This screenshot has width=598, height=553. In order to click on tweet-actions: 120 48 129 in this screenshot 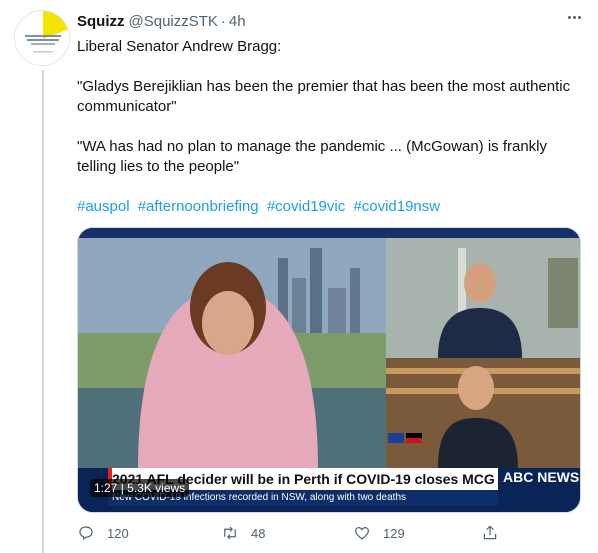, I will do `click(297, 533)`.